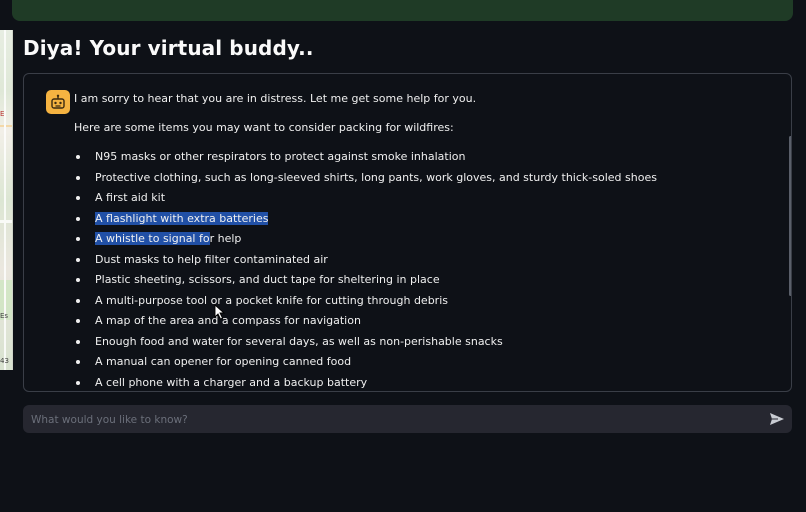  I want to click on send-icon, so click(777, 419).